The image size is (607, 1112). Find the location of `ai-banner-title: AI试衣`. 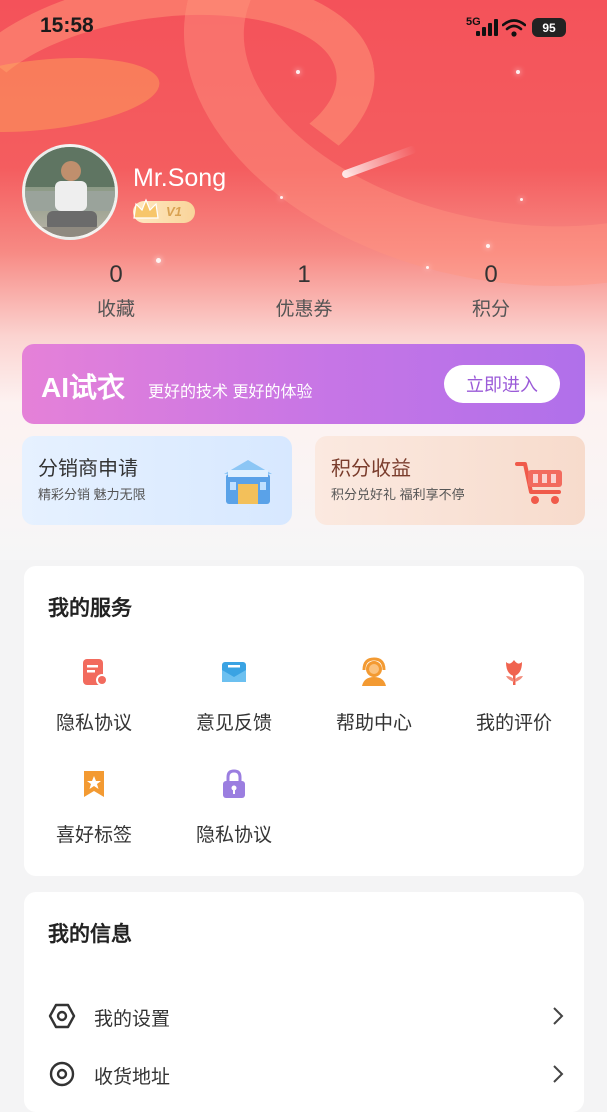

ai-banner-title: AI试衣 is located at coordinates (83, 387).